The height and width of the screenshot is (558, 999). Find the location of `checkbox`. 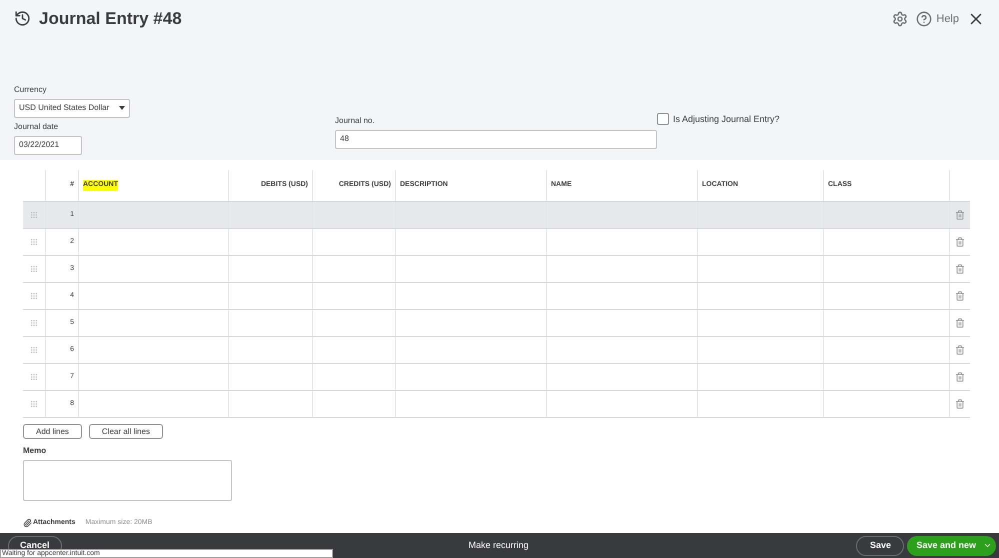

checkbox is located at coordinates (663, 118).